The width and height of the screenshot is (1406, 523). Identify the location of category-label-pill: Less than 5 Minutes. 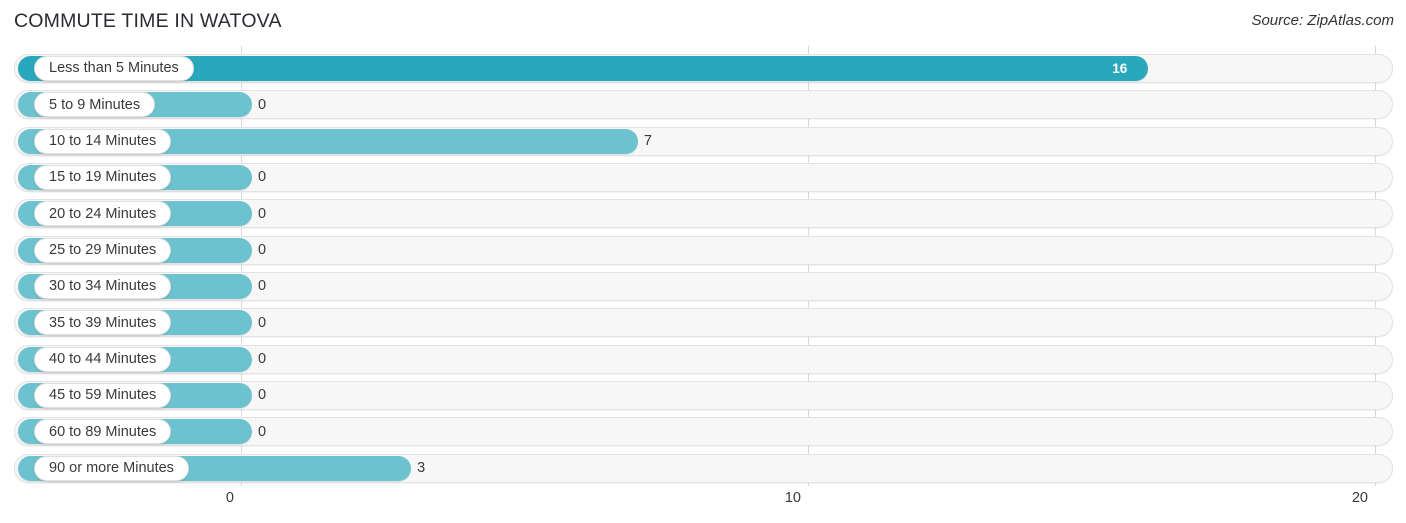
(114, 68).